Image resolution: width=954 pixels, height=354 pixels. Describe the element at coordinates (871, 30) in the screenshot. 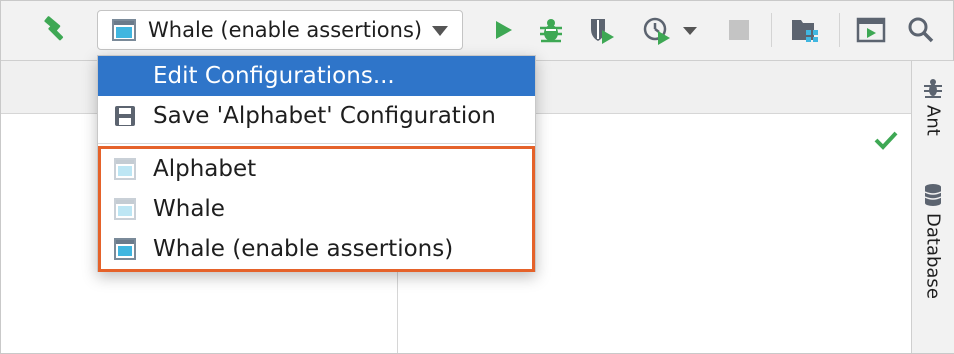

I see `run-anything-icon` at that location.